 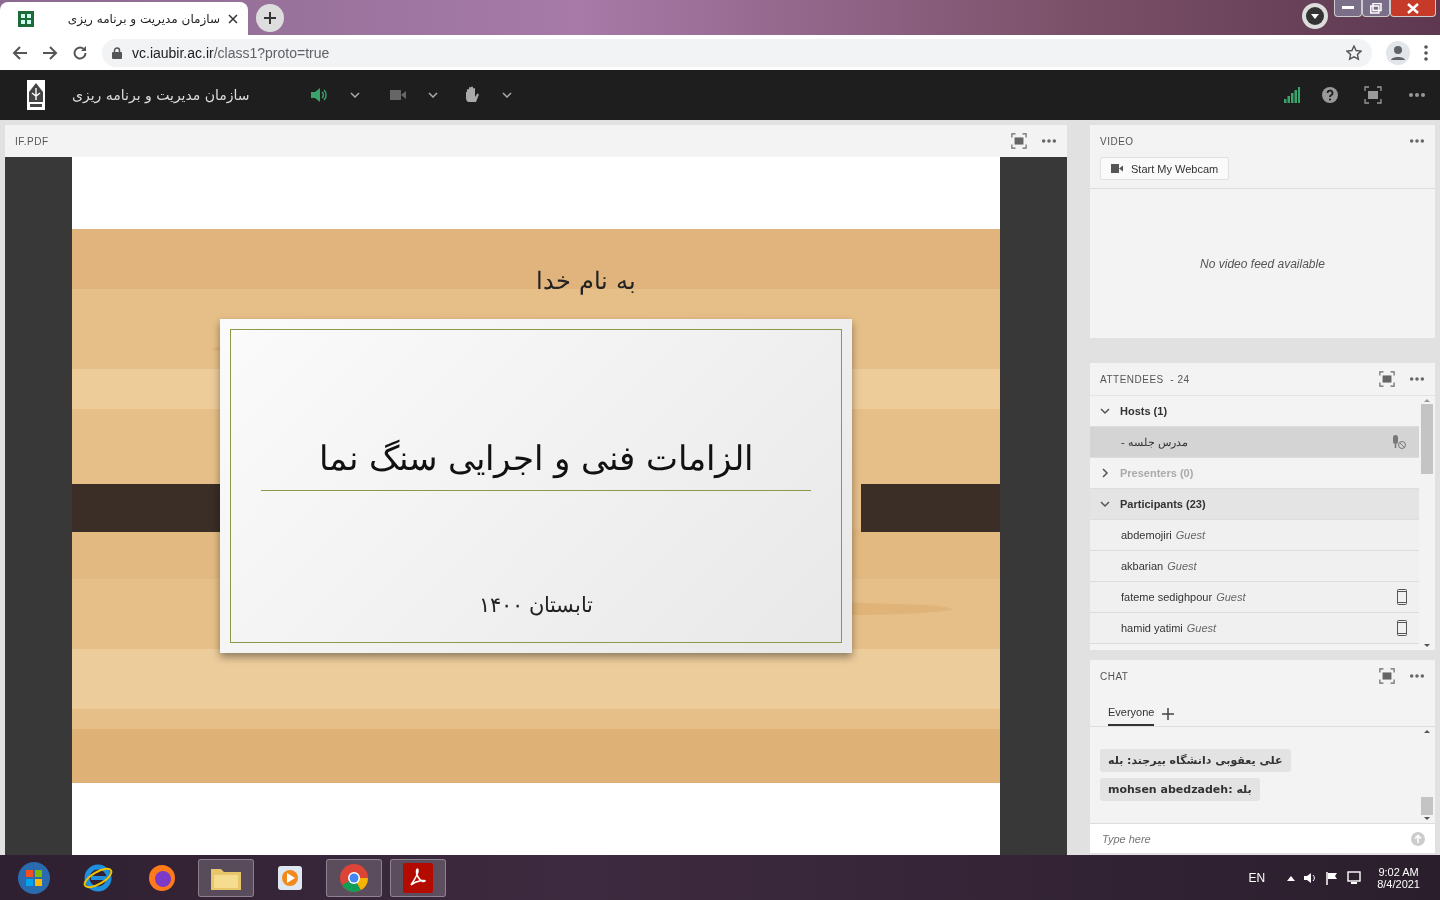 I want to click on minimize-button, so click(x=1348, y=8).